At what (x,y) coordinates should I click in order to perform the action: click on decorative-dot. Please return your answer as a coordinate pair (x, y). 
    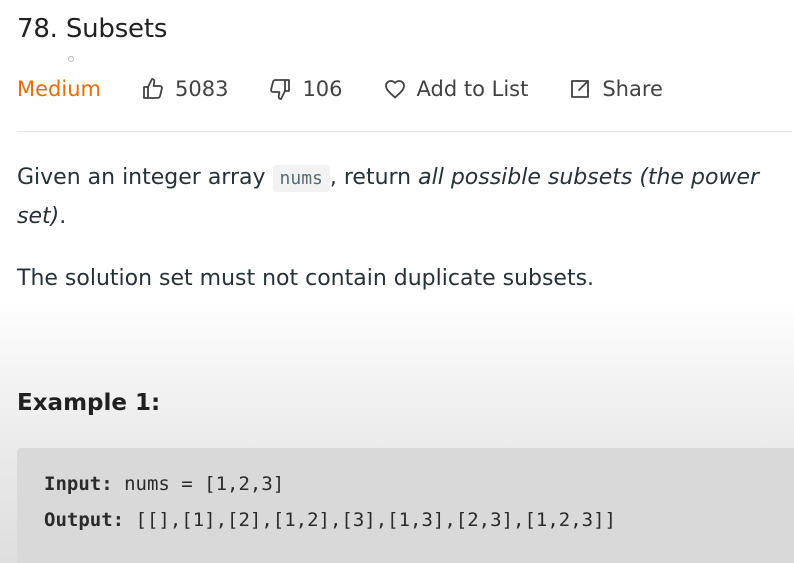
    Looking at the image, I should click on (71, 59).